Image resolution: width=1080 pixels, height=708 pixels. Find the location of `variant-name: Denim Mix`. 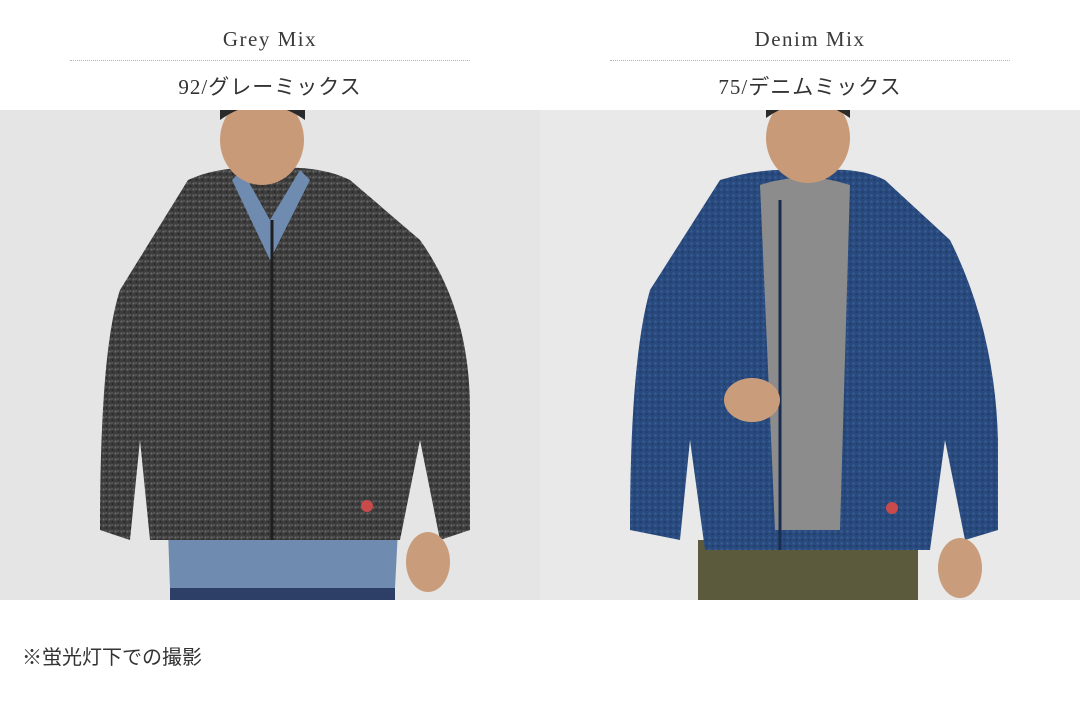

variant-name: Denim Mix is located at coordinates (810, 39).